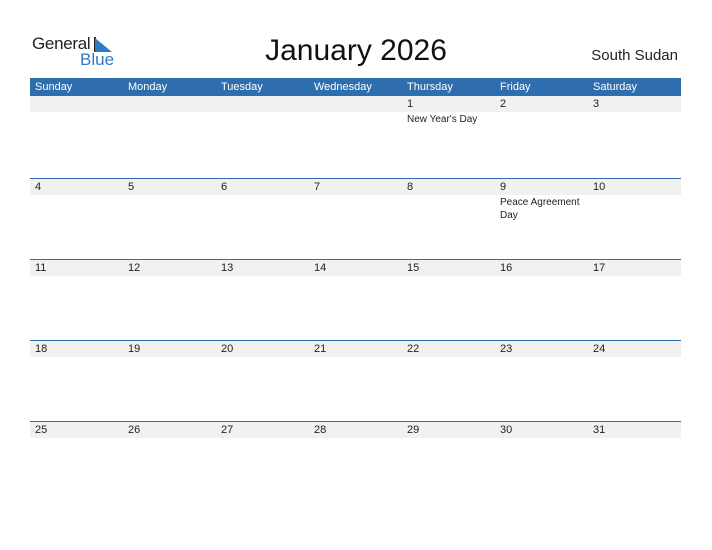  Describe the element at coordinates (448, 349) in the screenshot. I see `day-cell: 22` at that location.